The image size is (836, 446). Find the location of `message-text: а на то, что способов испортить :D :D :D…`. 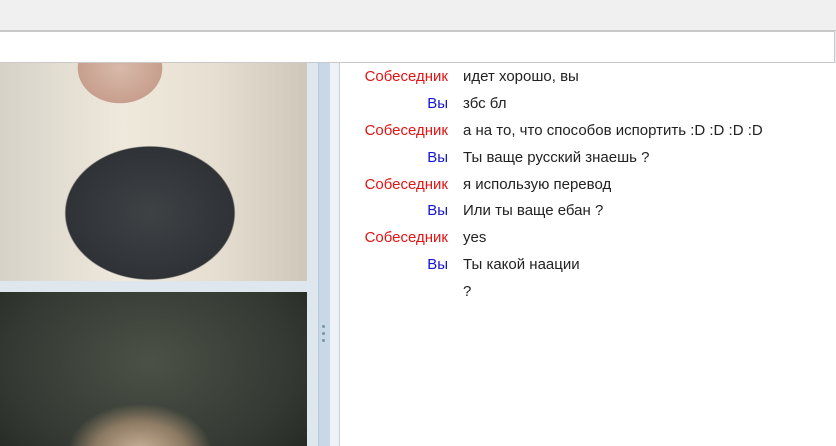

message-text: а на то, что способов испортить :D :D :D… is located at coordinates (613, 130).